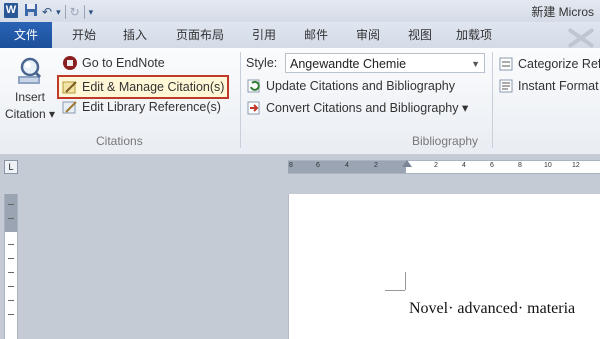 This screenshot has height=339, width=600. What do you see at coordinates (580, 36) in the screenshot?
I see `watermark-x-icon` at bounding box center [580, 36].